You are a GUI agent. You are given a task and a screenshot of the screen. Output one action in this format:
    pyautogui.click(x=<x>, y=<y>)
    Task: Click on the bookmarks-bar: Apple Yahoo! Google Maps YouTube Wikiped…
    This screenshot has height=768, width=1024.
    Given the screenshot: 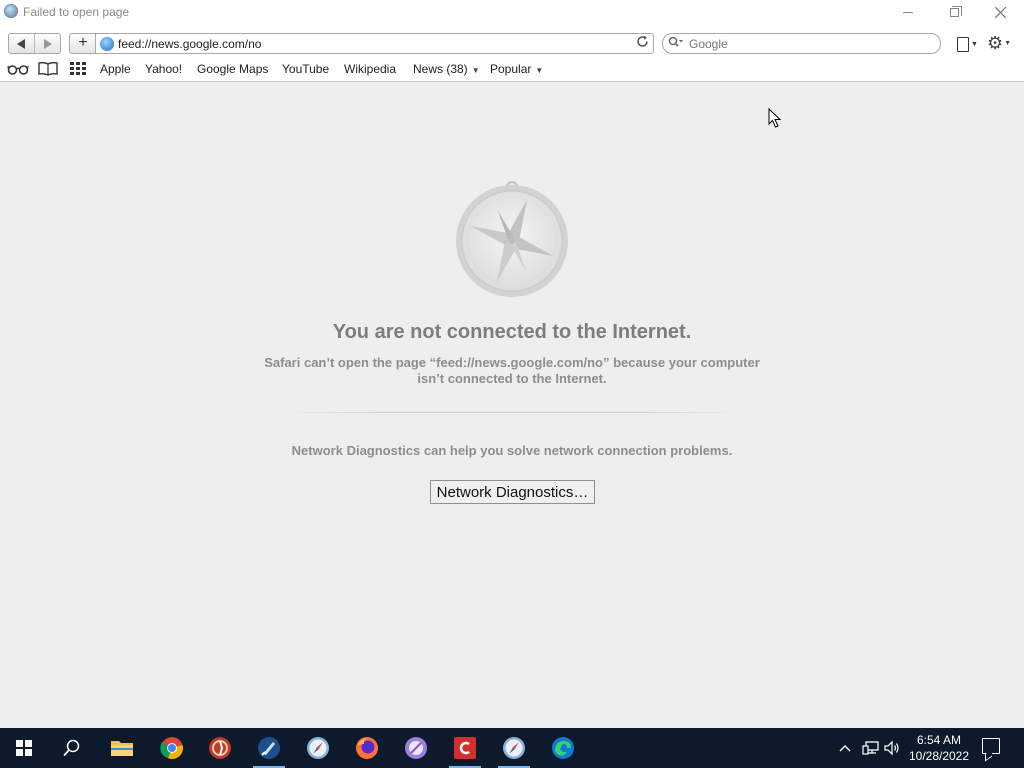 What is the action you would take?
    pyautogui.click(x=512, y=71)
    